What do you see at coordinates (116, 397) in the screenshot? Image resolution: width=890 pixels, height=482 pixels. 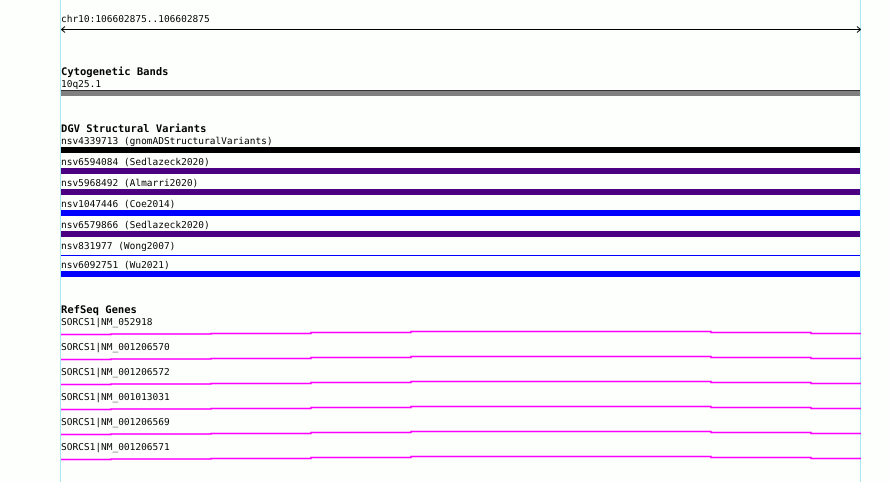 I see `feature-label: SORCS1|NM_001013031` at bounding box center [116, 397].